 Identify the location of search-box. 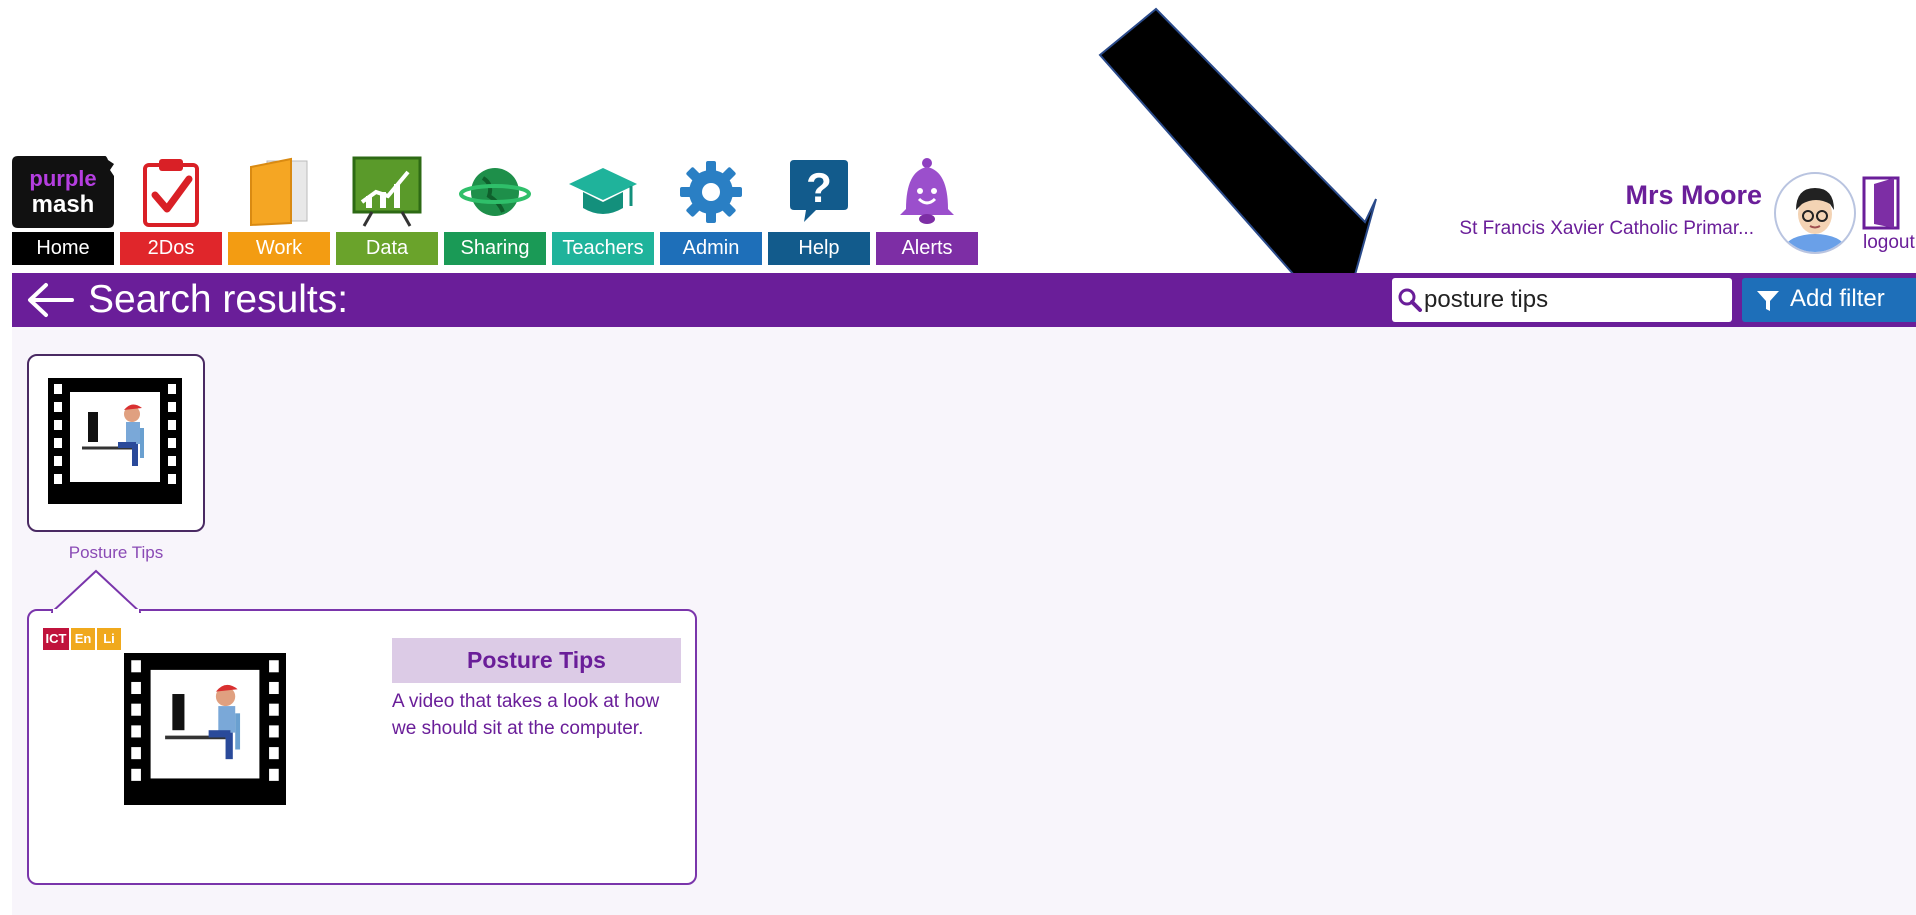
(1562, 300).